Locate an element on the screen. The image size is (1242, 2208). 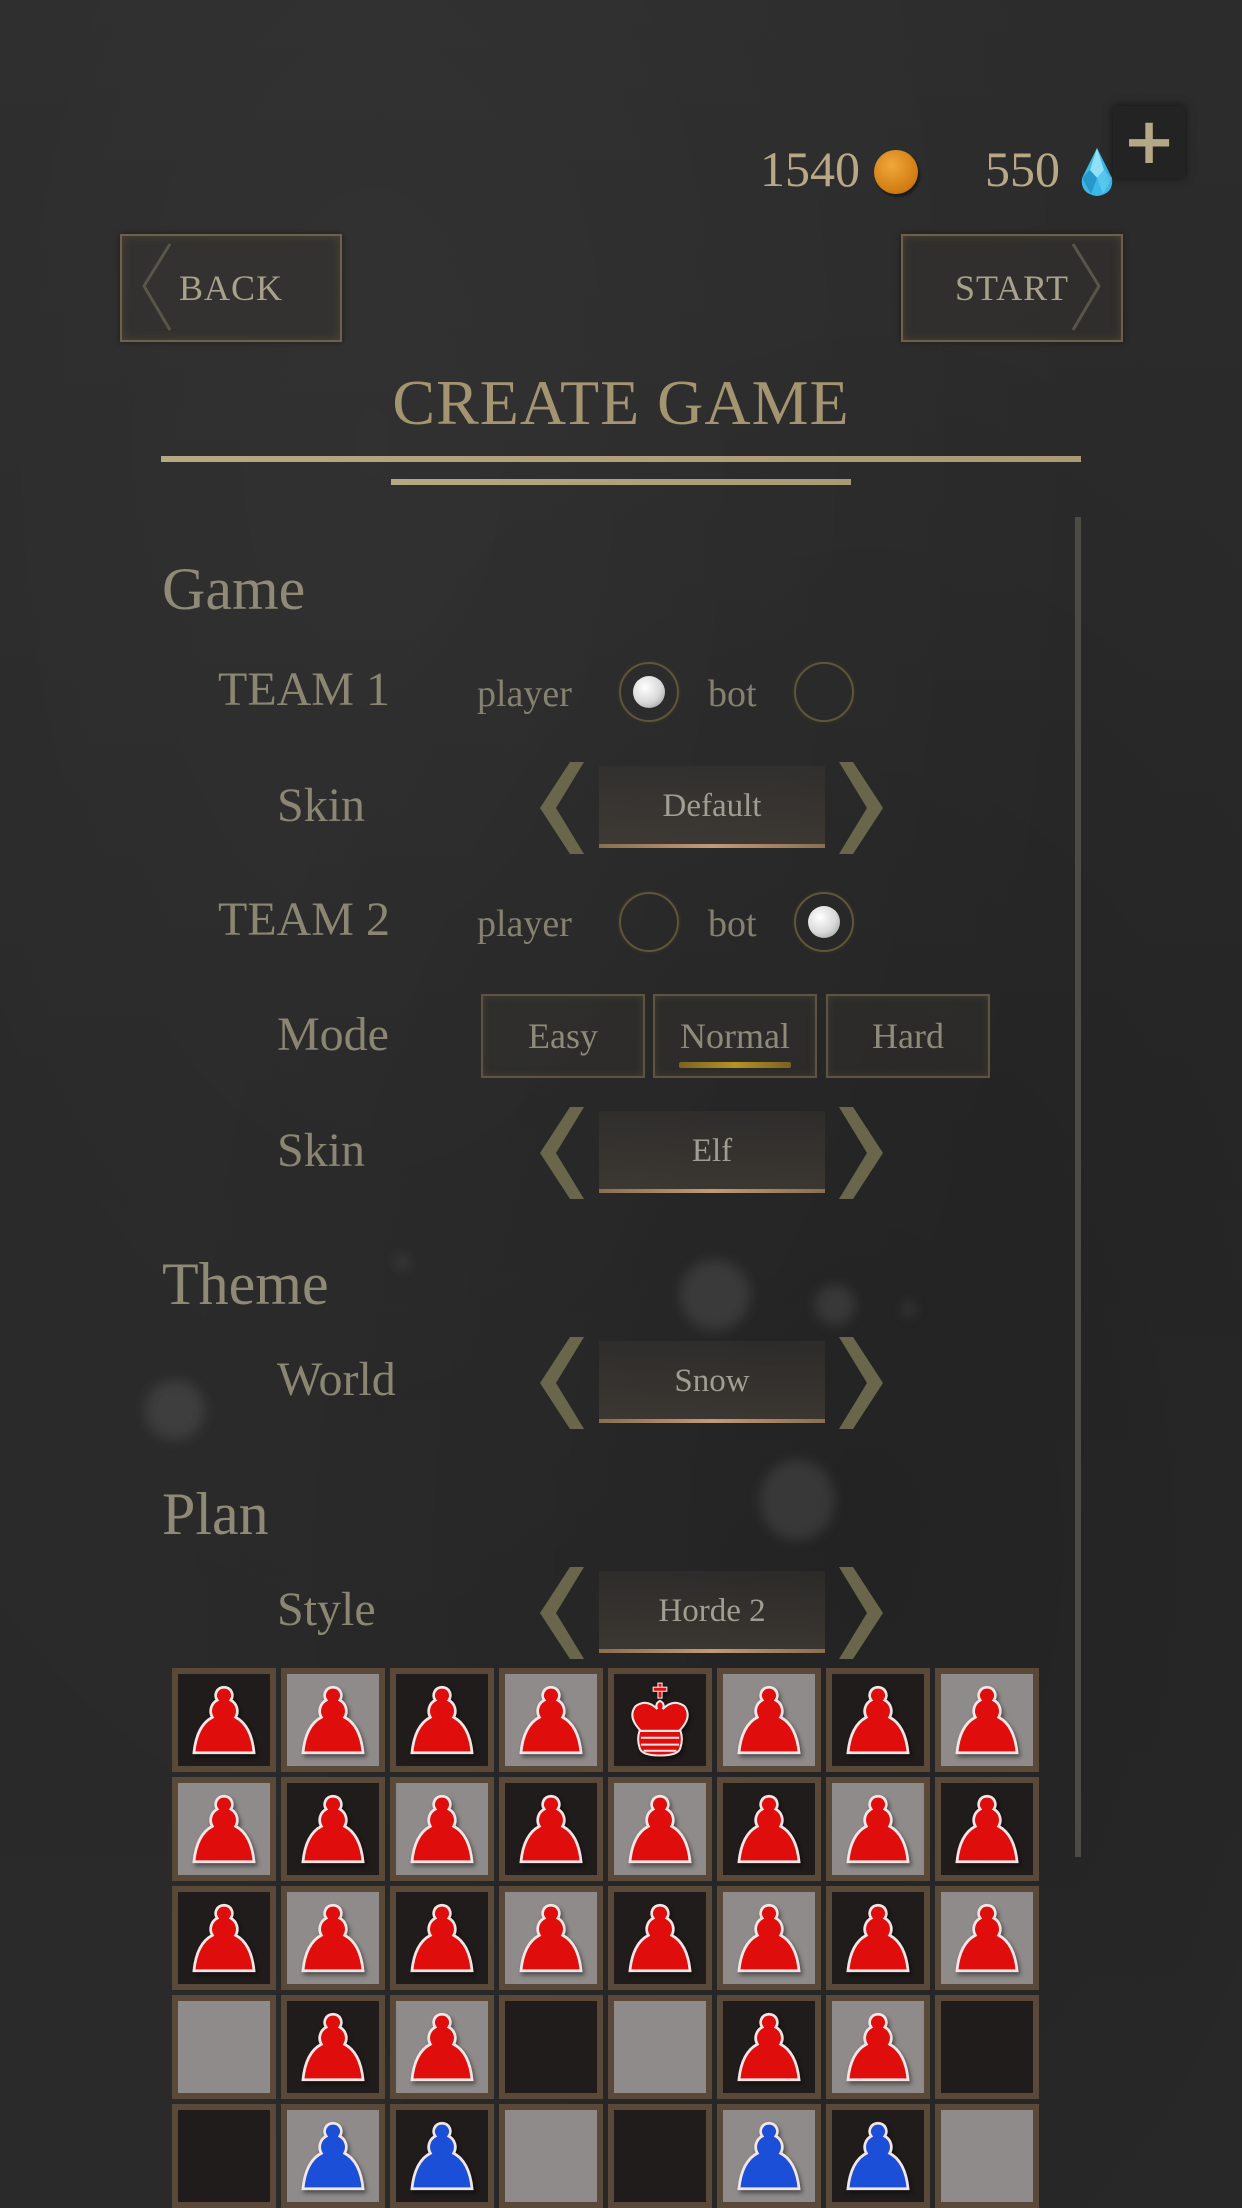
team2-skin-next-button is located at coordinates (861, 1153).